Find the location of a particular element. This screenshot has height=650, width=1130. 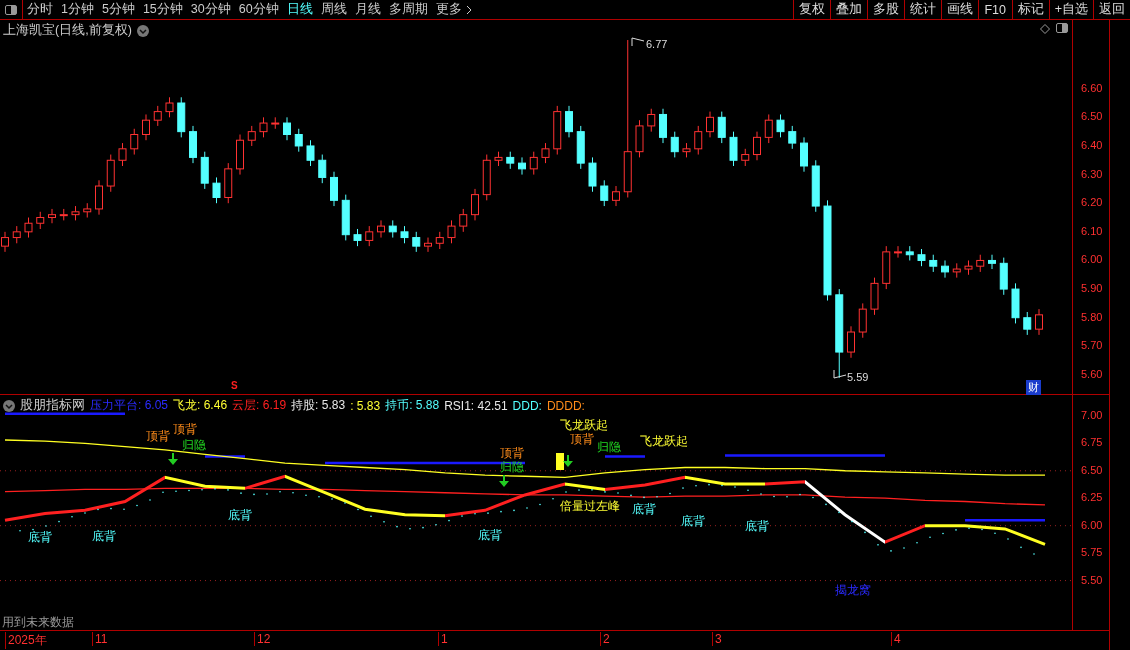

date-label: 2025年 is located at coordinates (26, 640).